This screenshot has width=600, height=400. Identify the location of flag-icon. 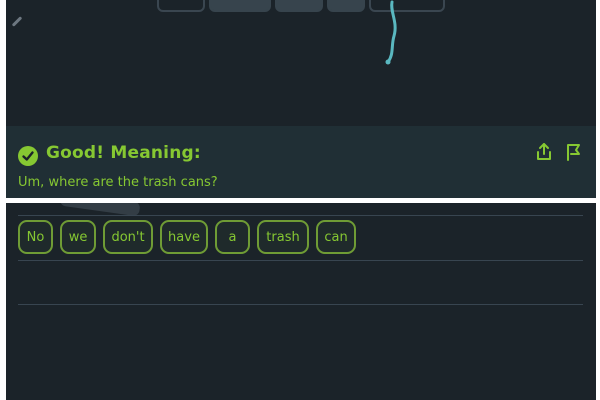
(573, 152).